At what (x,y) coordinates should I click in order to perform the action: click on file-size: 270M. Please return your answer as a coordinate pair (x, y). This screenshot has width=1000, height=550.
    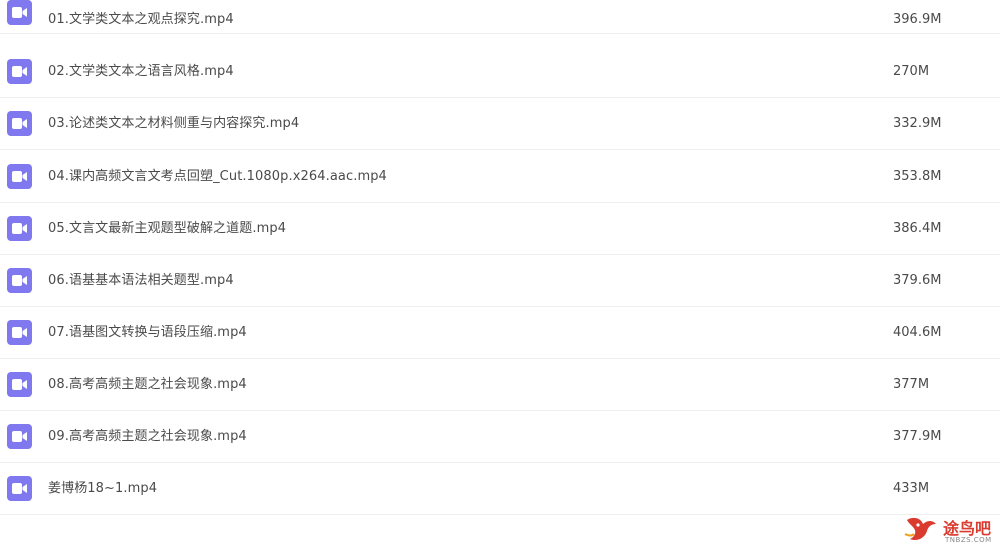
    Looking at the image, I should click on (911, 71).